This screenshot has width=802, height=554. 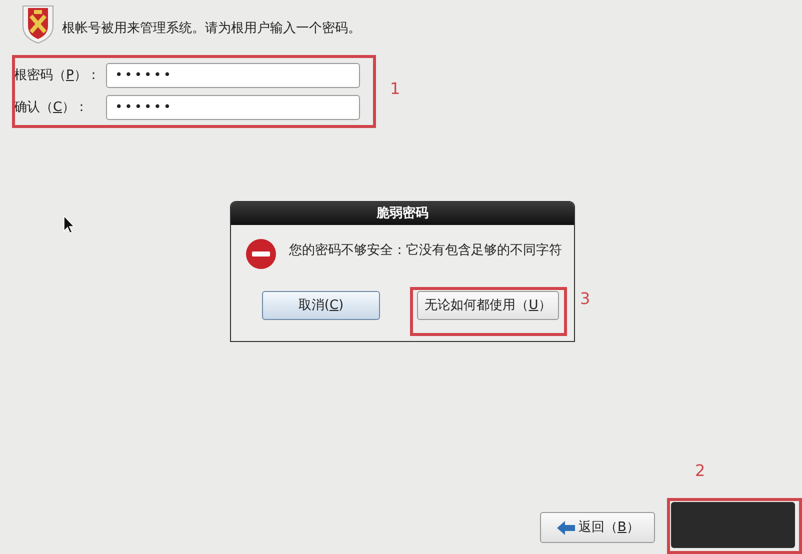 I want to click on field-label: 确认（C）：, so click(x=52, y=107).